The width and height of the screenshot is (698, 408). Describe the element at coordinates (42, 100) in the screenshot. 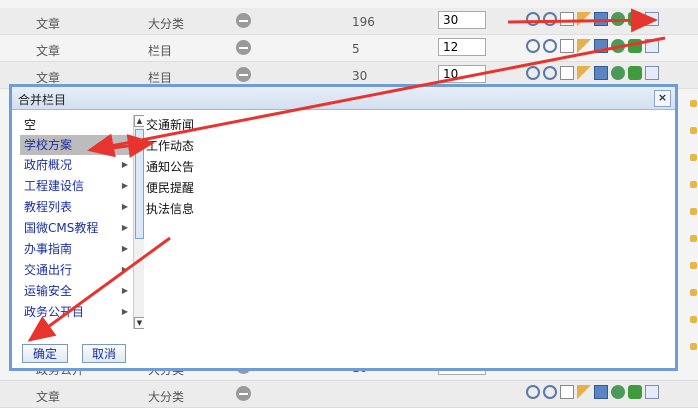

I see `dialog-title: 合并栏目` at that location.